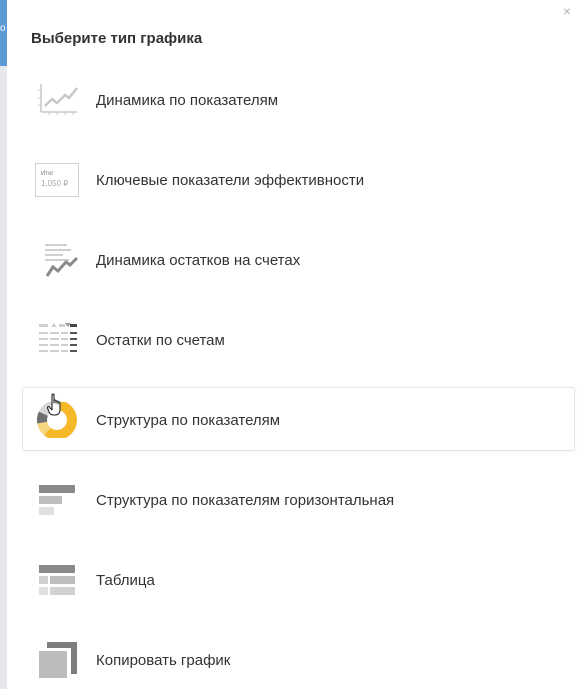 Image resolution: width=583 pixels, height=691 pixels. What do you see at coordinates (57, 260) in the screenshot?
I see `balance-trend-icon` at bounding box center [57, 260].